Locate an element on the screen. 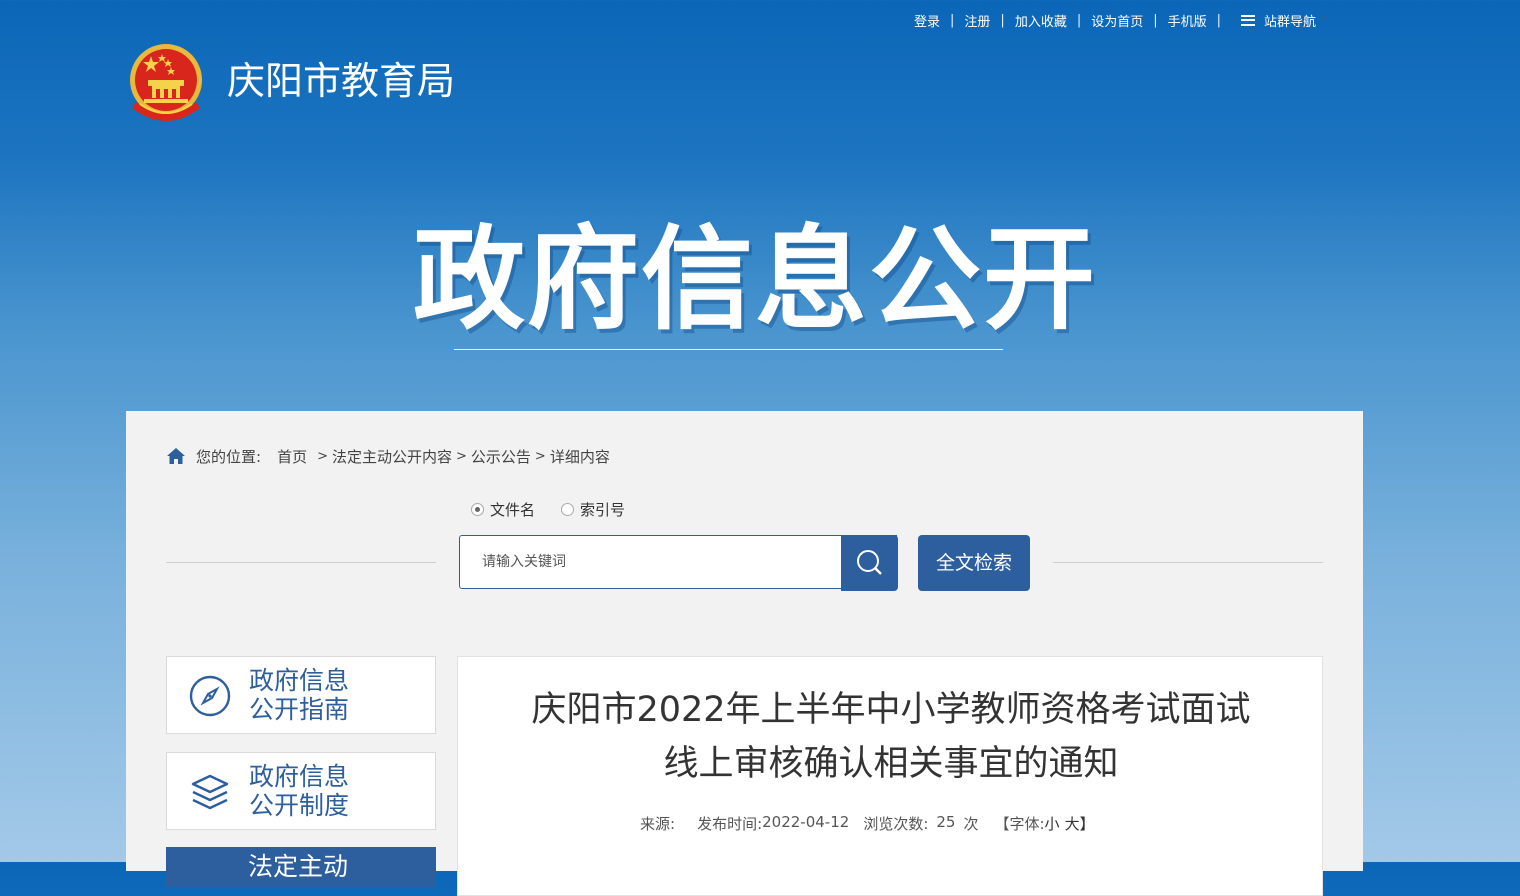 Image resolution: width=1520 pixels, height=896 pixels. search-box is located at coordinates (678, 562).